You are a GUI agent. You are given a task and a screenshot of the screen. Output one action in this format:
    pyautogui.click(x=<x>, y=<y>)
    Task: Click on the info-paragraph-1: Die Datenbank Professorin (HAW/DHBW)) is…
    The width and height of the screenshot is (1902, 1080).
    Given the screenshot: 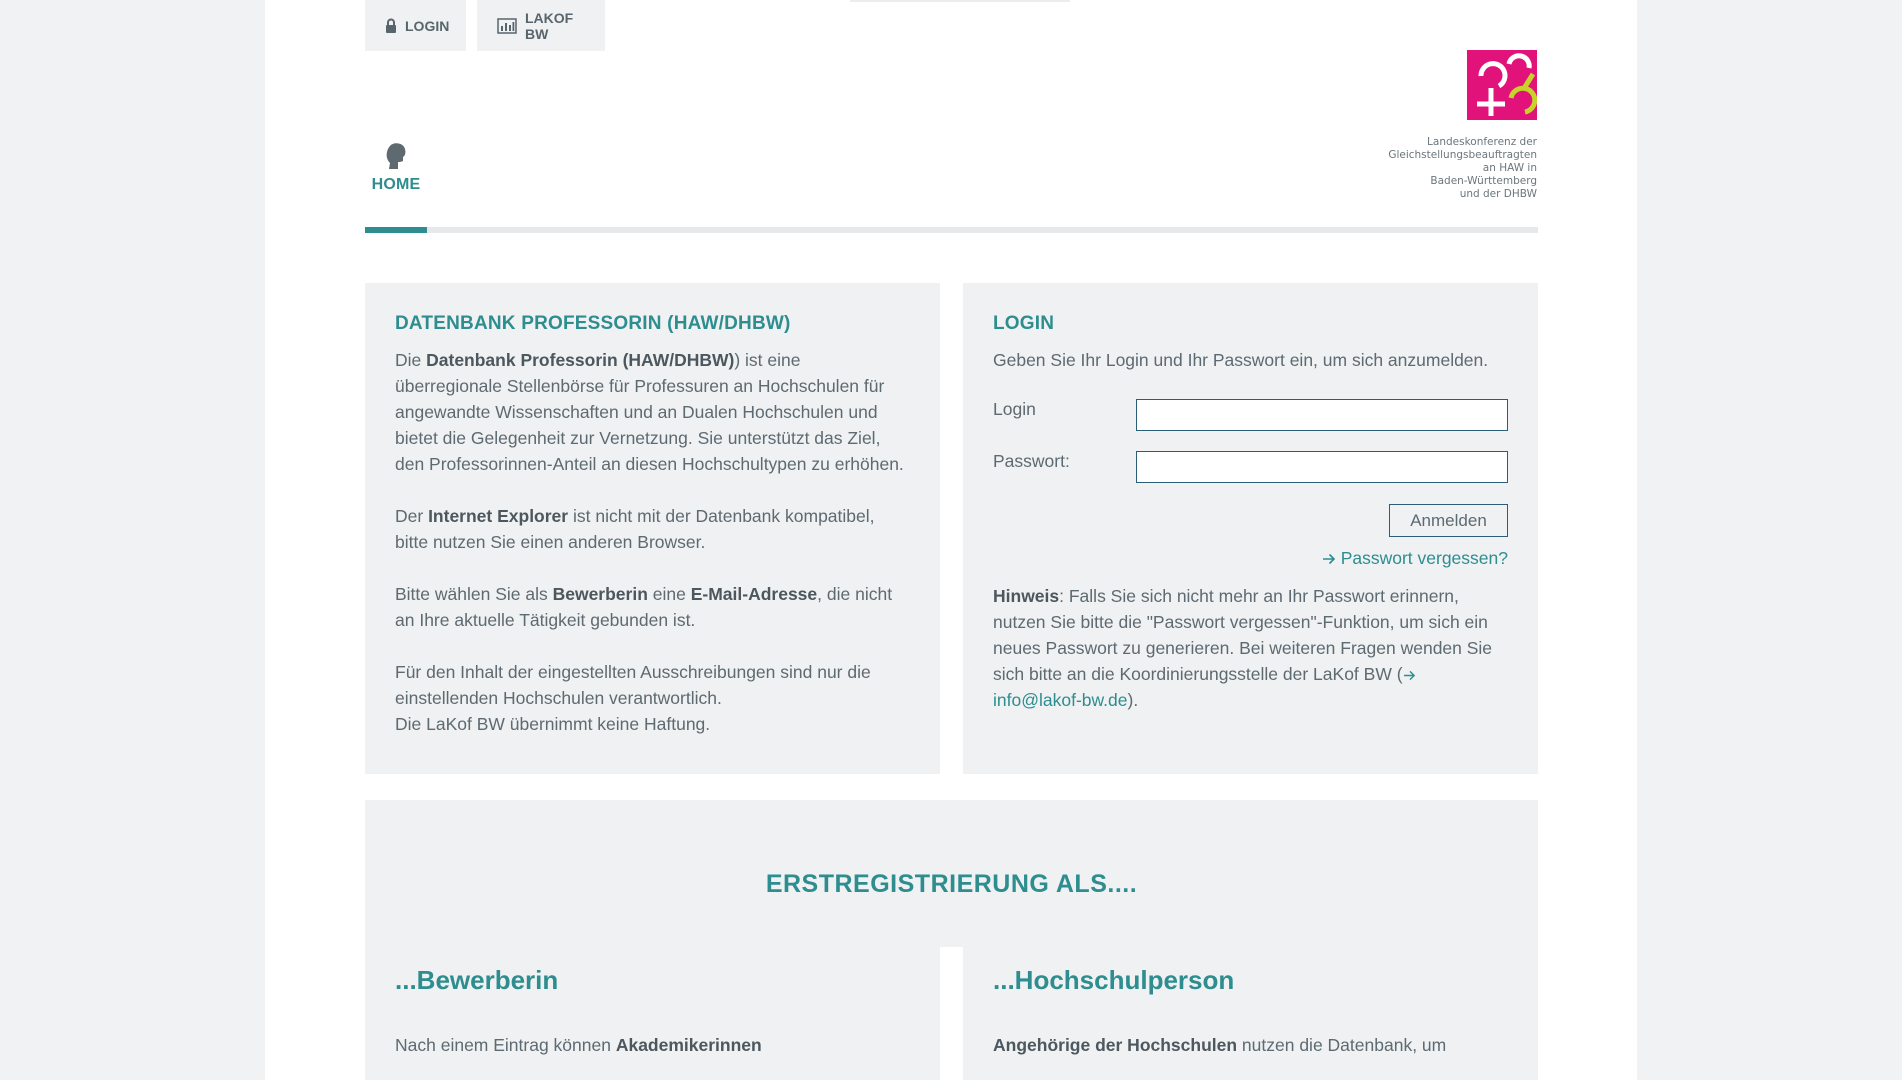 What is the action you would take?
    pyautogui.click(x=652, y=412)
    